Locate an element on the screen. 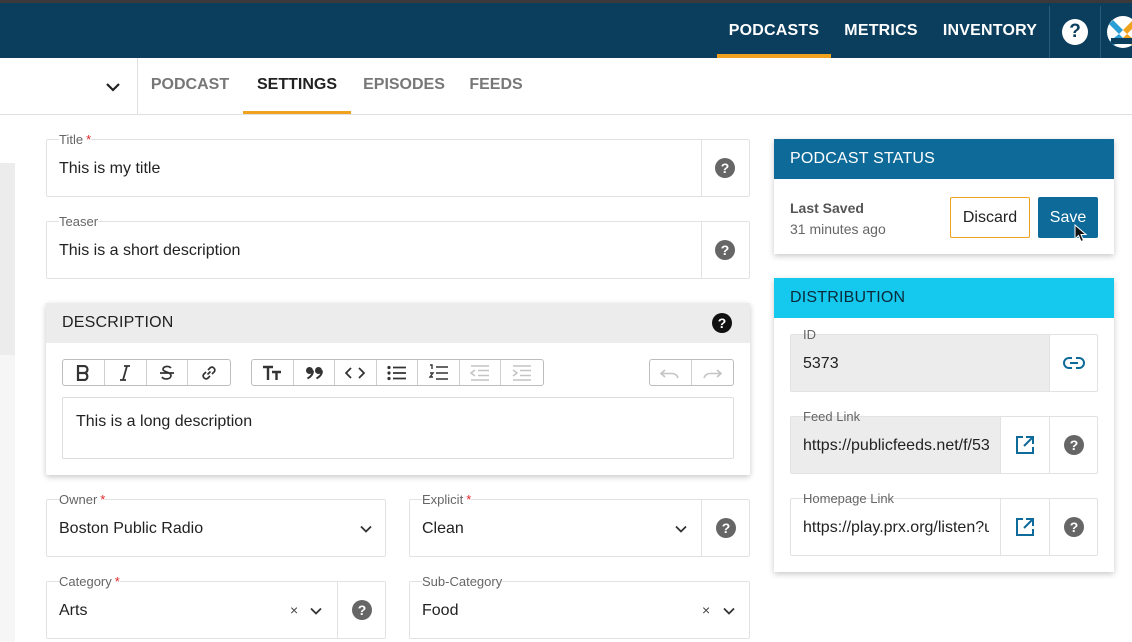  title-label: Title * is located at coordinates (75, 139).